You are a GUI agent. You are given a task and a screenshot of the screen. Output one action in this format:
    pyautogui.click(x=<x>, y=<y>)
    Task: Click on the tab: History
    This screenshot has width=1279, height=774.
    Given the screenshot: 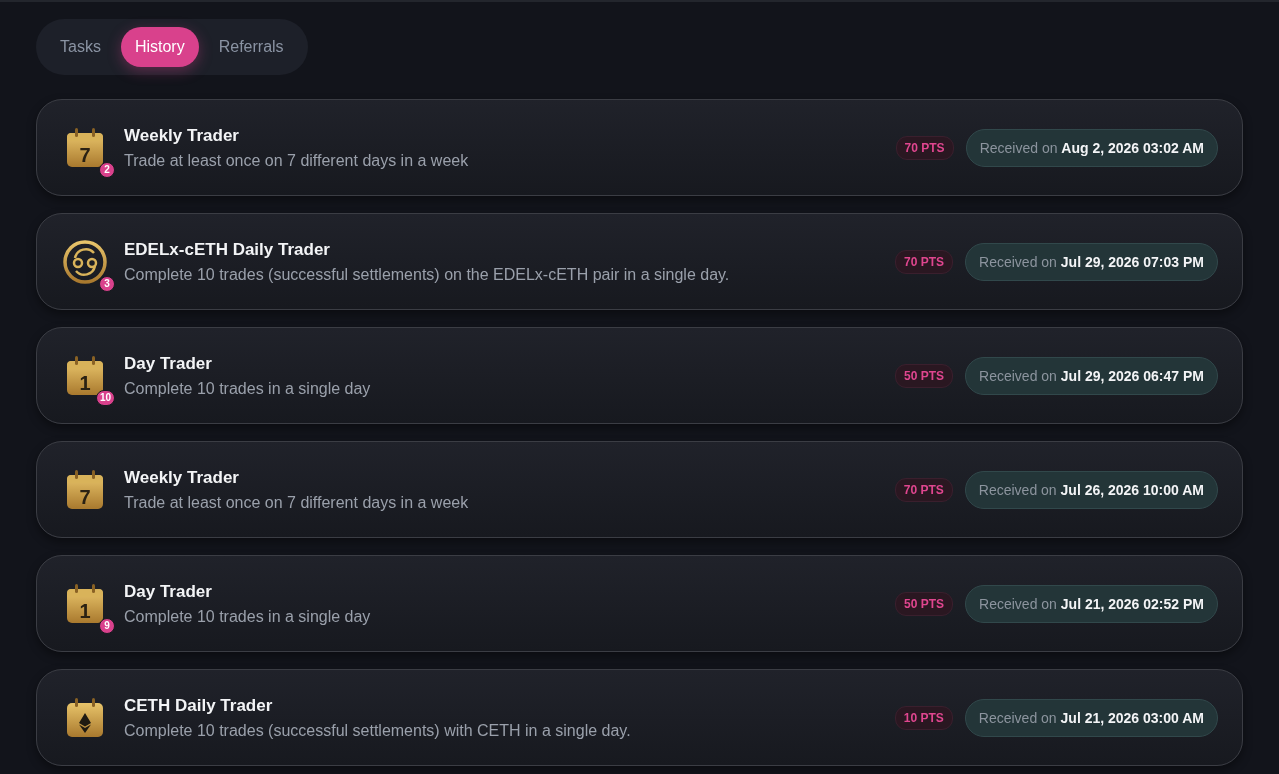 What is the action you would take?
    pyautogui.click(x=159, y=47)
    